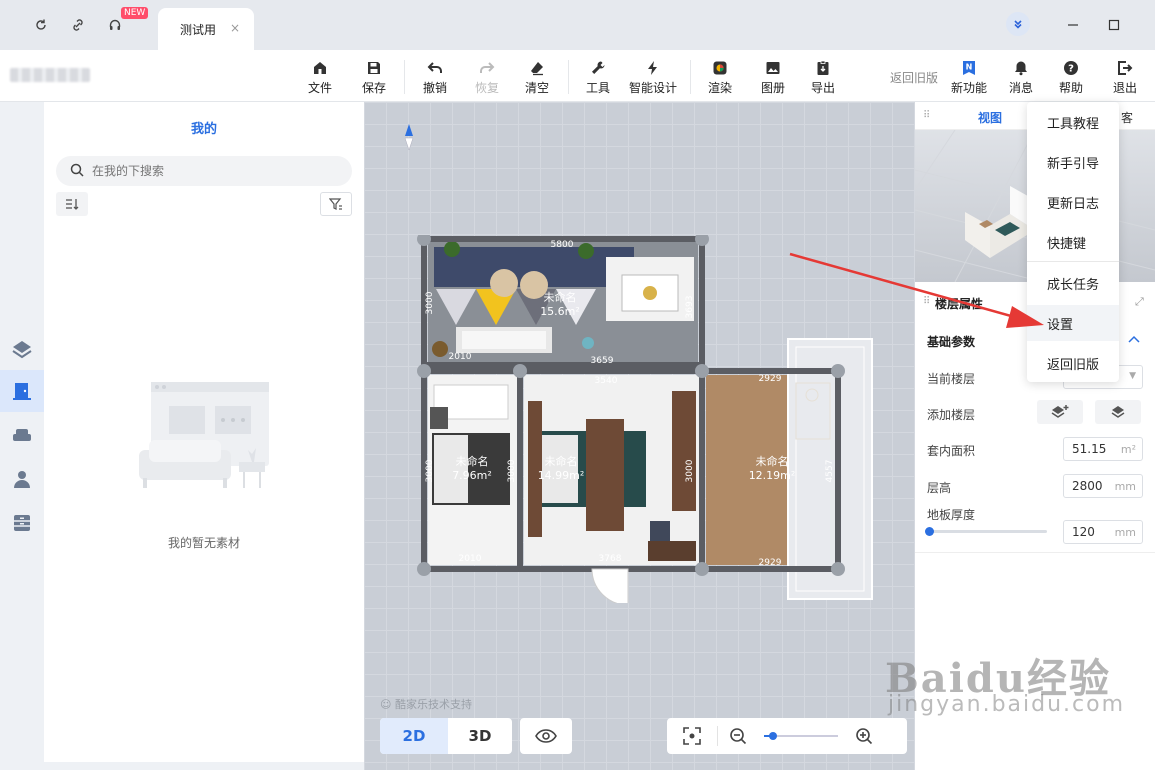 The width and height of the screenshot is (1155, 770). I want to click on search-box, so click(204, 171).